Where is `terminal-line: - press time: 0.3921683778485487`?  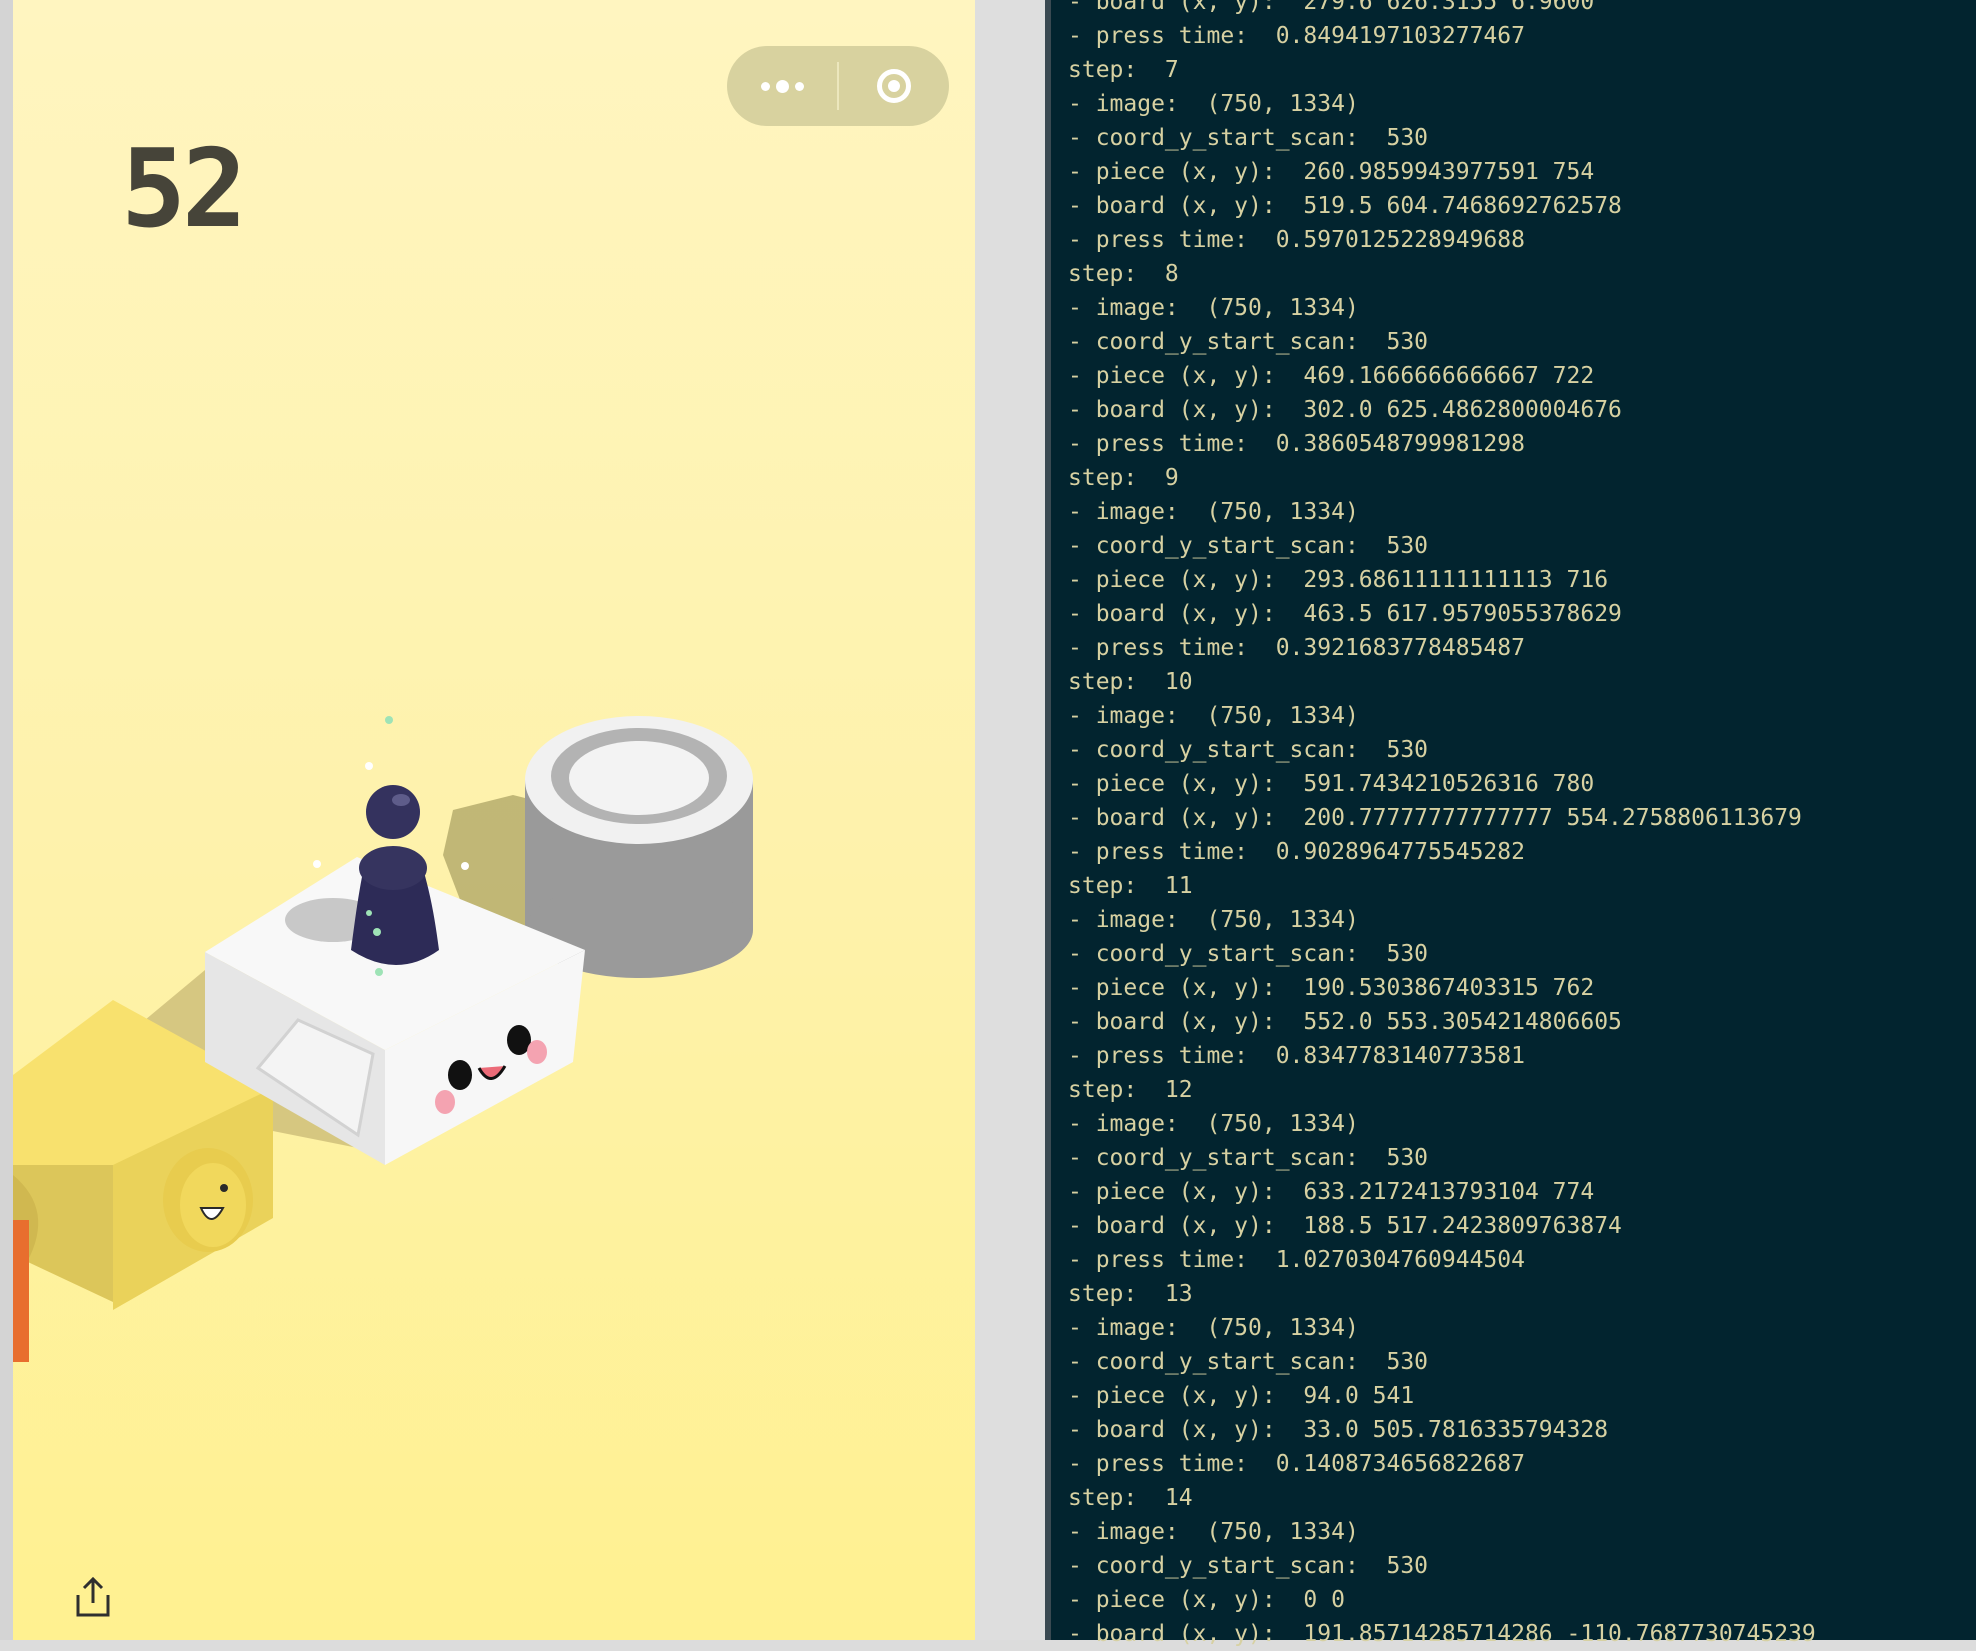
terminal-line: - press time: 0.3921683778485487 is located at coordinates (1296, 648).